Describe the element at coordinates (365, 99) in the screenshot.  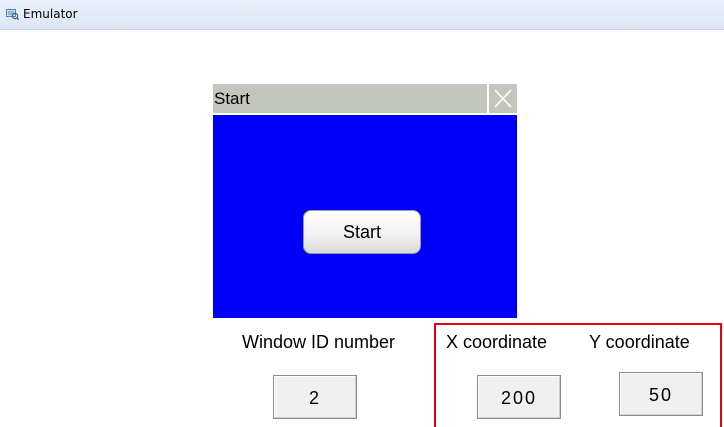
I see `popup-titlebar: Start` at that location.